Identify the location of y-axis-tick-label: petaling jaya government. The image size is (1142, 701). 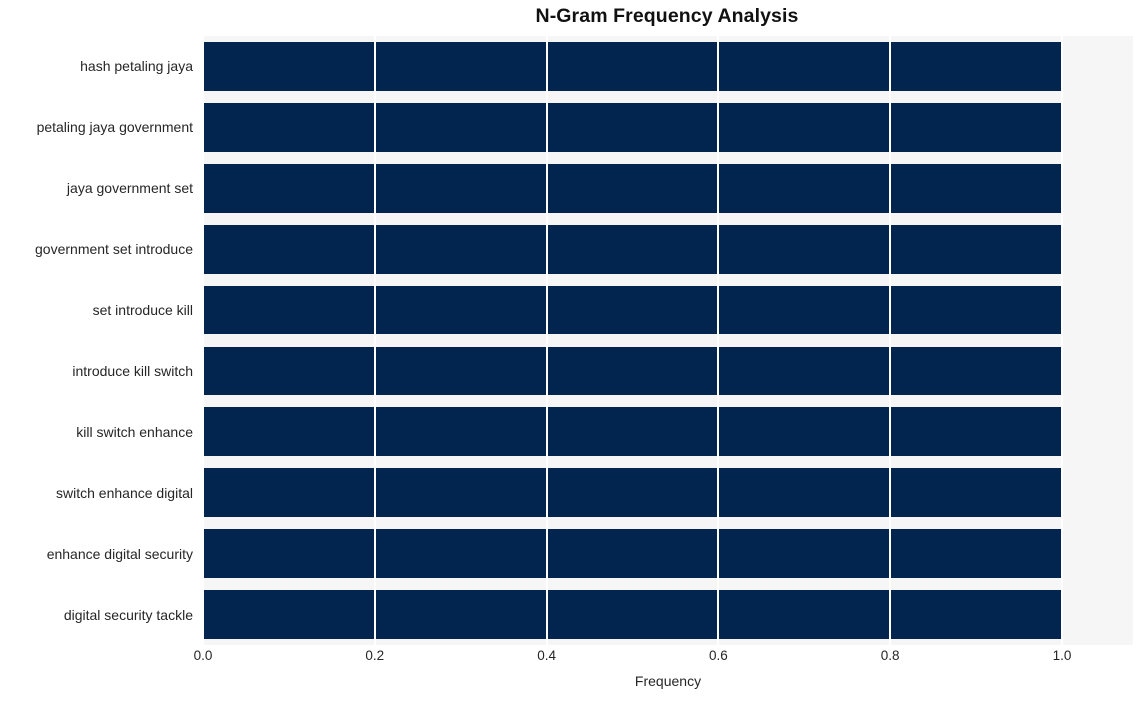
(114, 127).